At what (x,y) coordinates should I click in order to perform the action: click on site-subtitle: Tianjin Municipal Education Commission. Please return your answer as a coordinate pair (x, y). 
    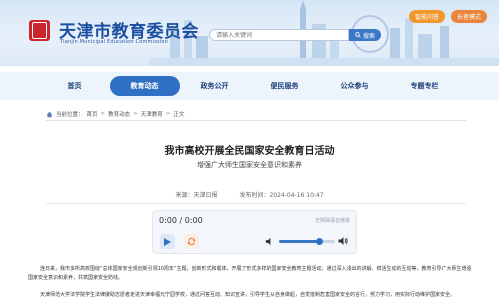
    Looking at the image, I should click on (114, 42).